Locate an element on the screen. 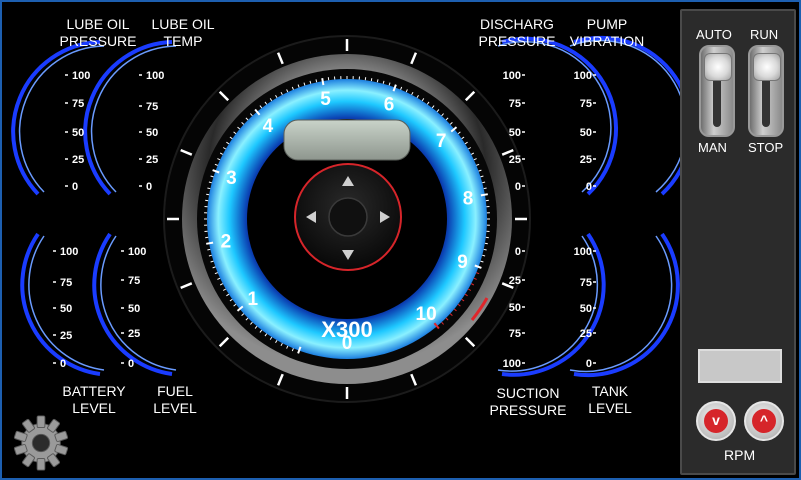 Image resolution: width=801 pixels, height=480 pixels. tach-number-10: 10 is located at coordinates (426, 314).